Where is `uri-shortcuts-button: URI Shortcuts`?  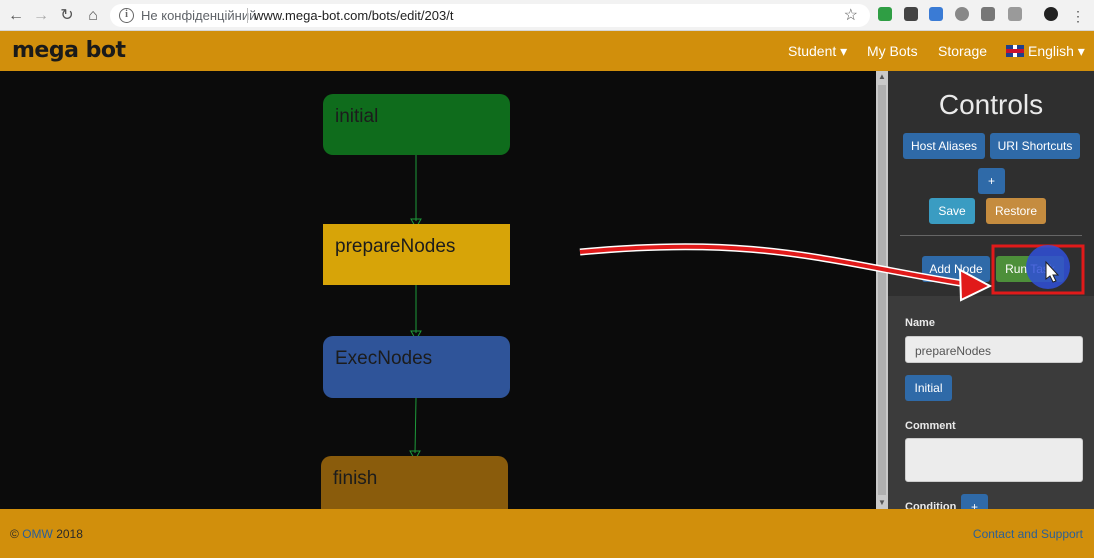
uri-shortcuts-button: URI Shortcuts is located at coordinates (1035, 146).